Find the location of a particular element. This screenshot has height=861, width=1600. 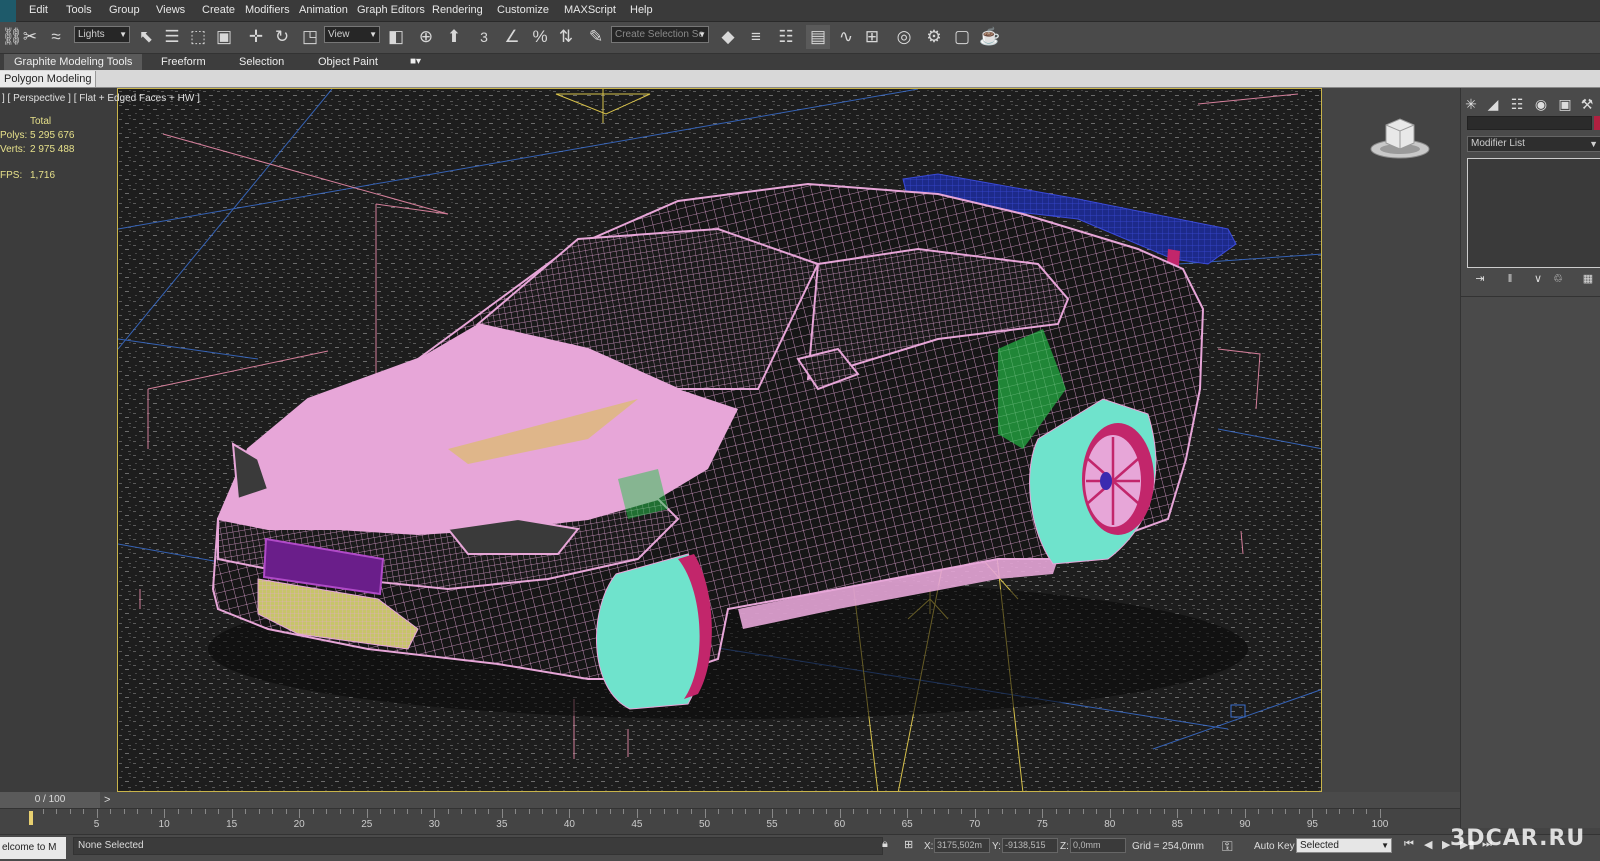

pin-stack-icon: ⇥ is located at coordinates (1480, 279).